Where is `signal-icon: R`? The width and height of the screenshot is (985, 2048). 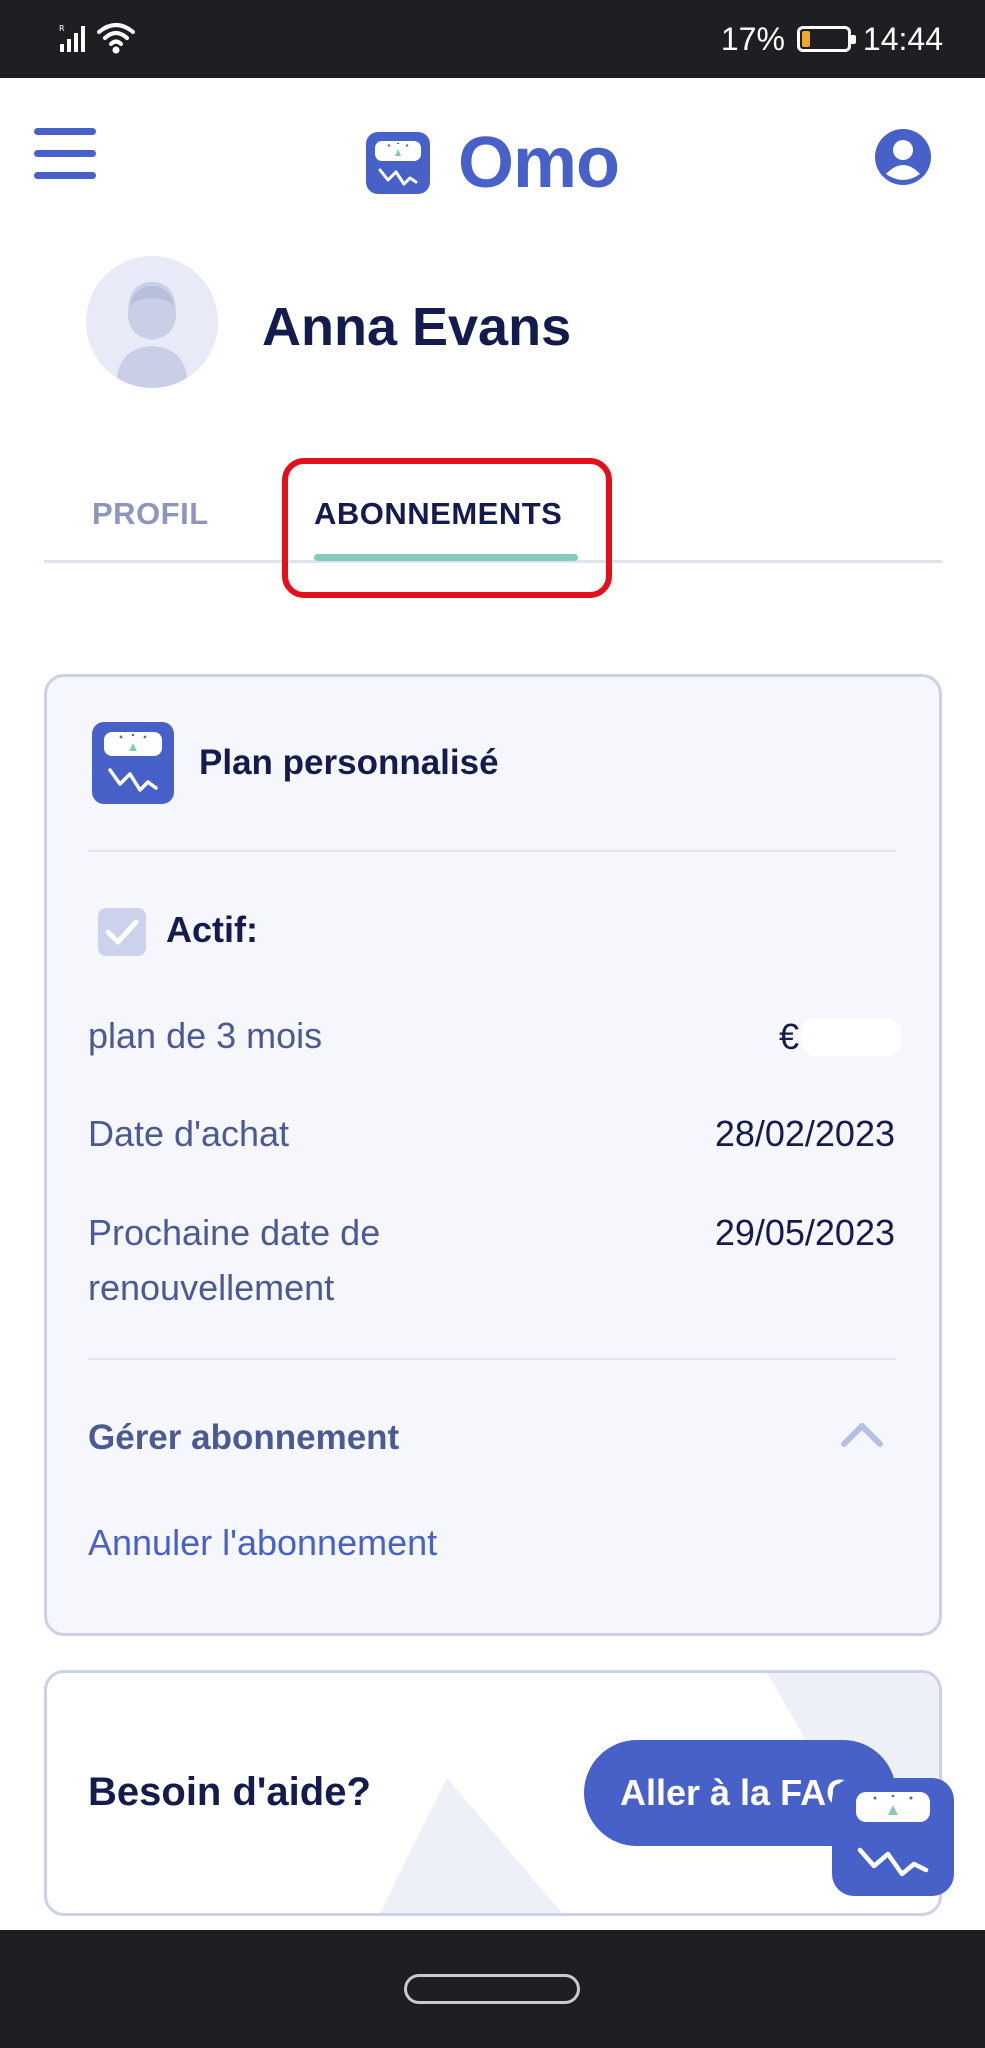 signal-icon: R is located at coordinates (72, 38).